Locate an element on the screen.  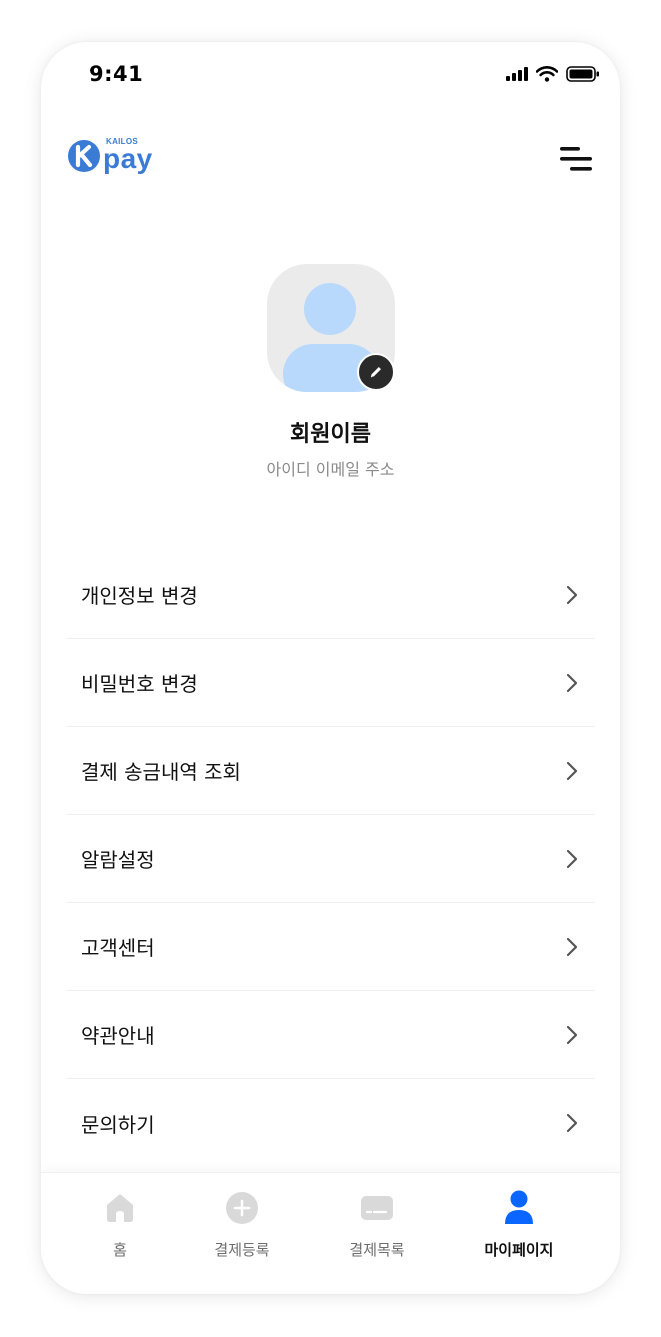
logo-brand-word: pay is located at coordinates (128, 158).